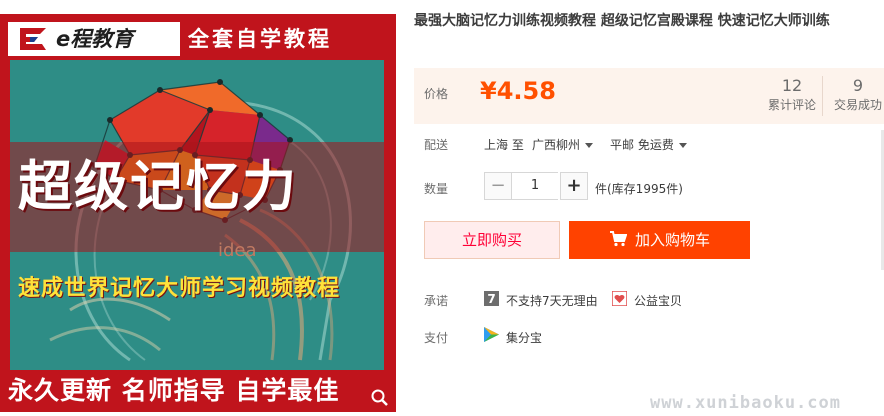  What do you see at coordinates (658, 300) in the screenshot?
I see `charity-text: 公益宝贝` at bounding box center [658, 300].